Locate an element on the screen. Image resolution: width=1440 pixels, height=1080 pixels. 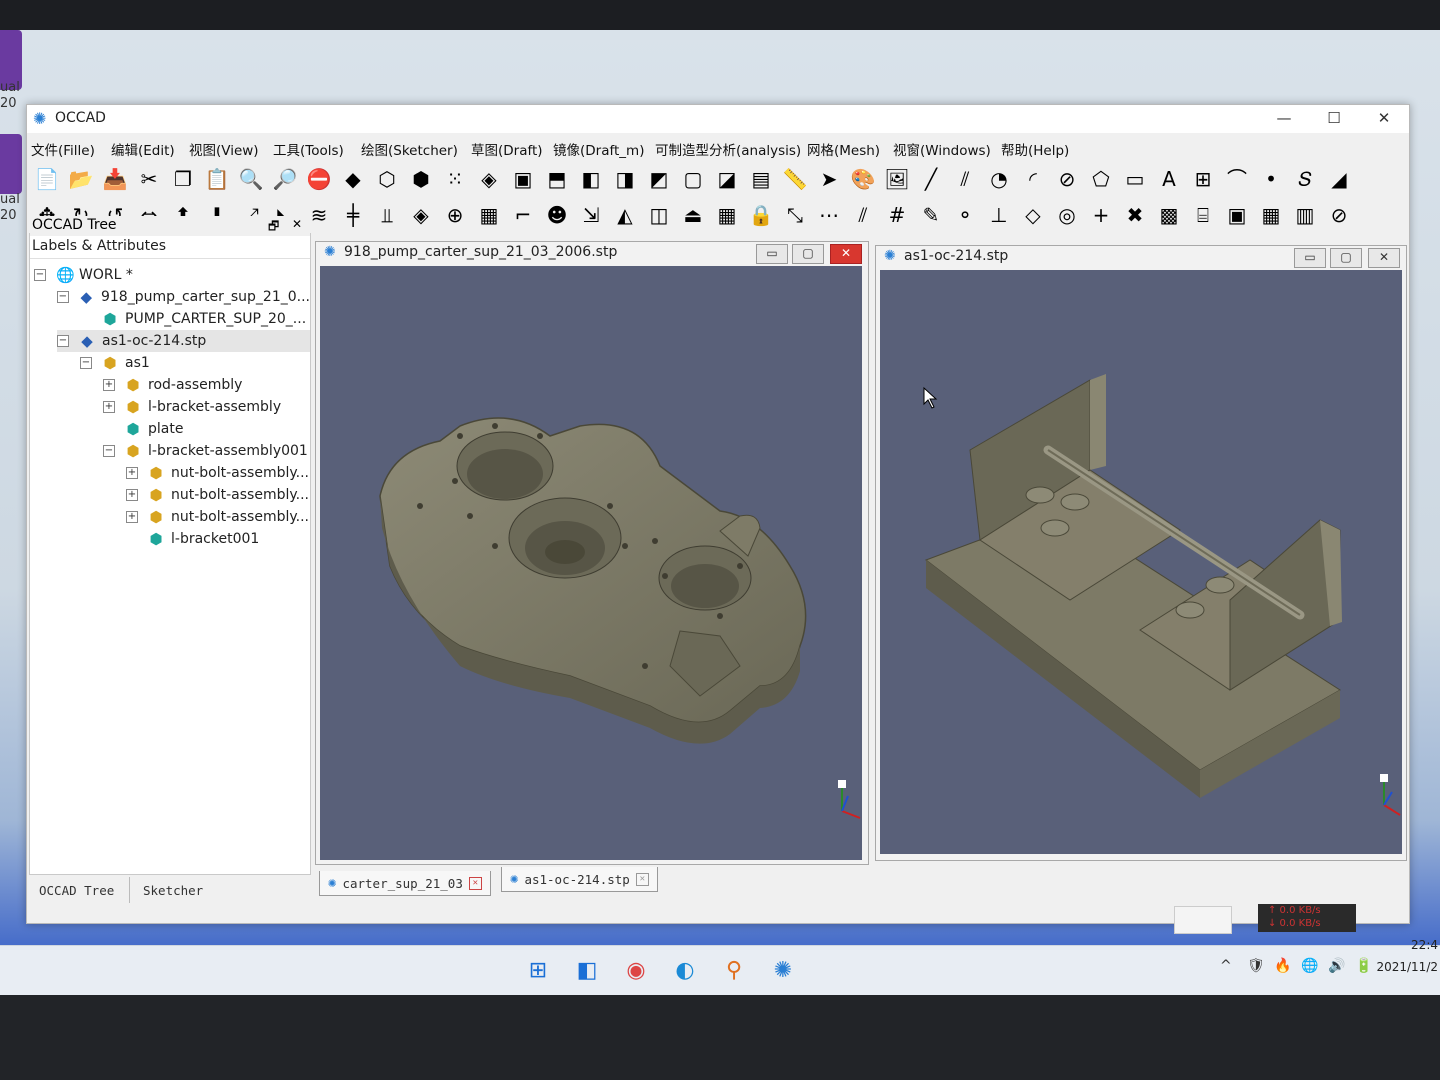
palette-icon: 🎨 is located at coordinates (863, 179).